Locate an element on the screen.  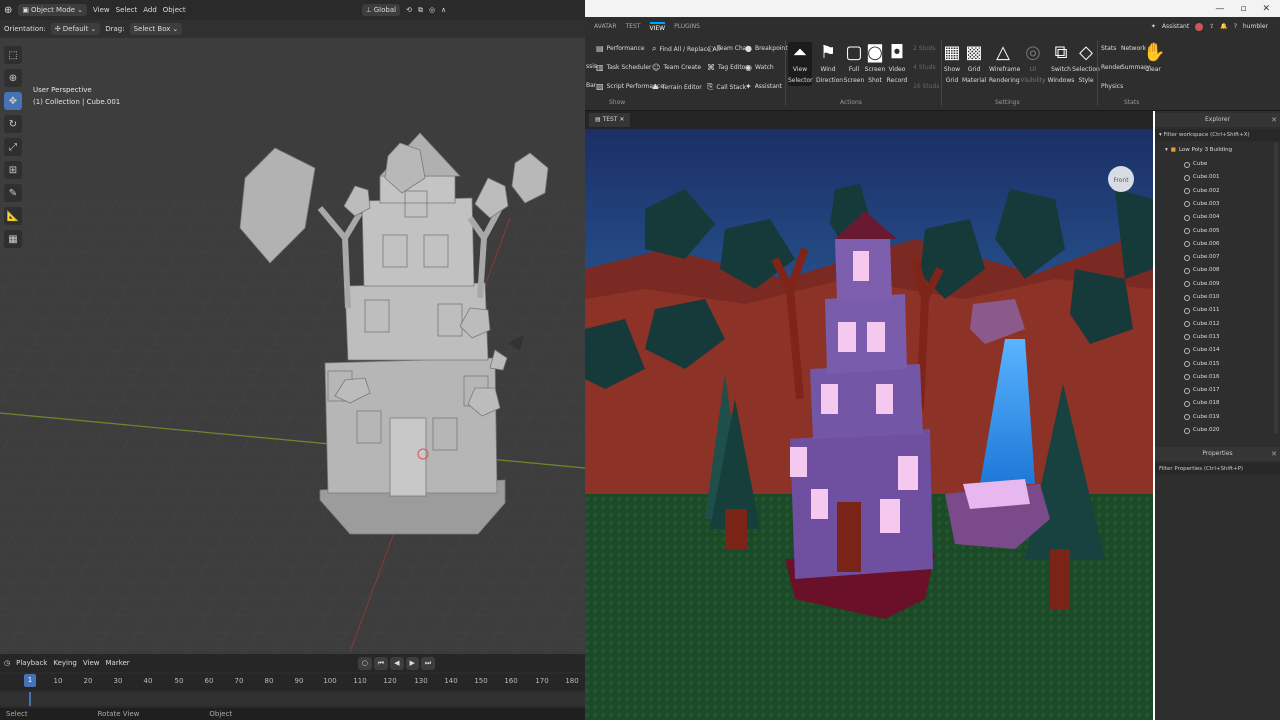
explorer-scrollbar is located at coordinates (1276, 288).